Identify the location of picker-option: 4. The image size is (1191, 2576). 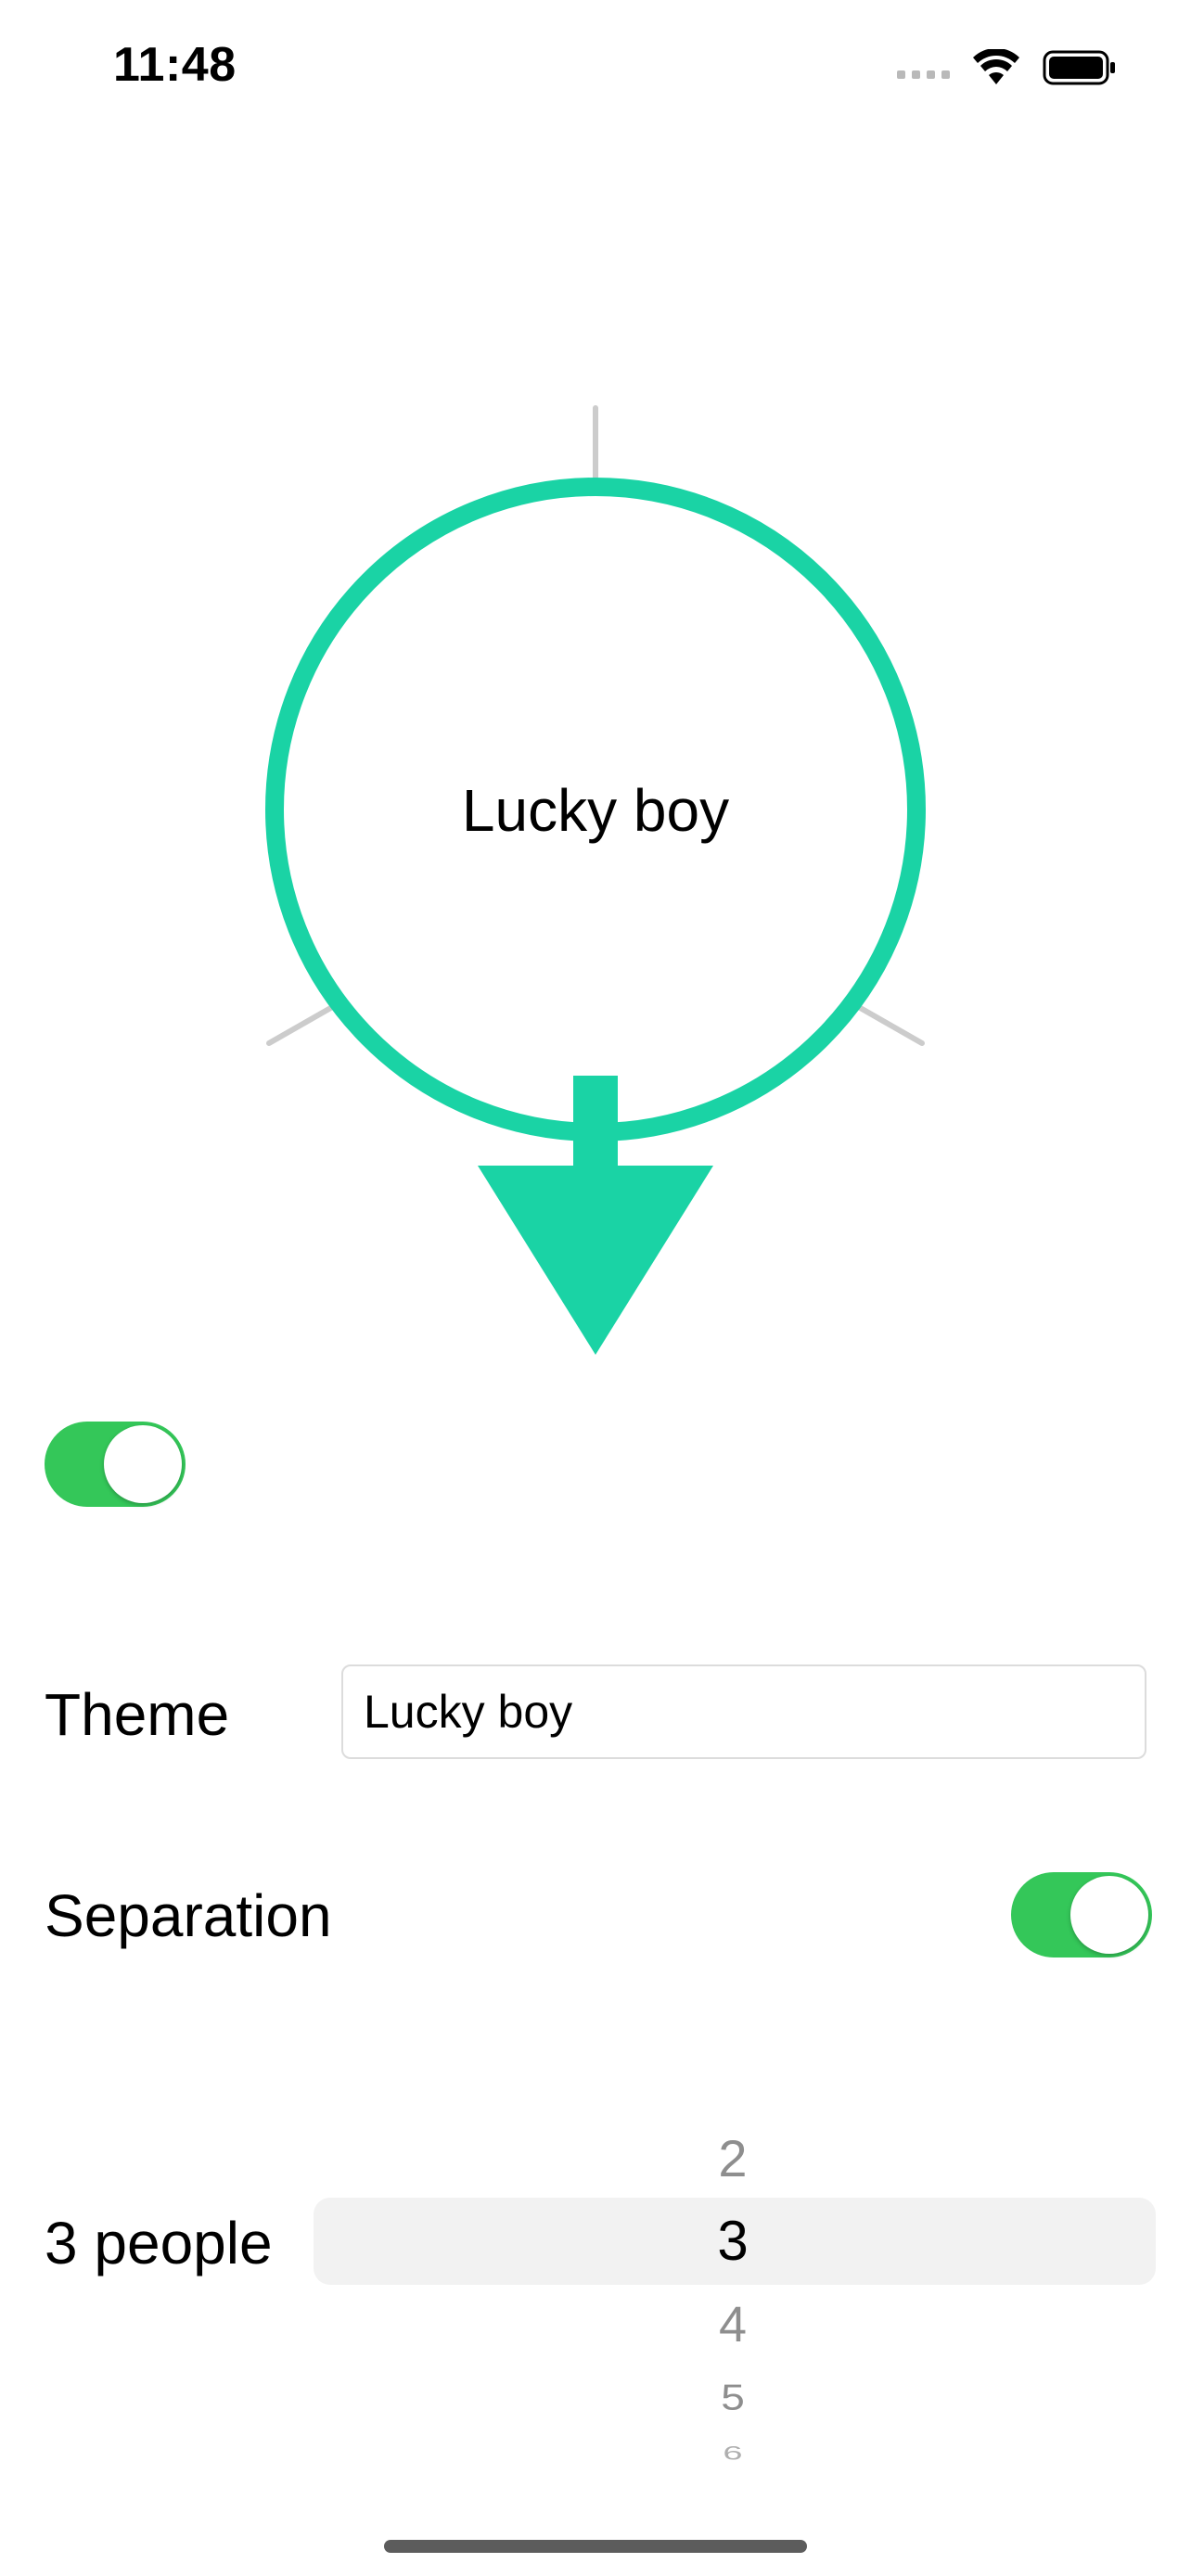
(732, 2325).